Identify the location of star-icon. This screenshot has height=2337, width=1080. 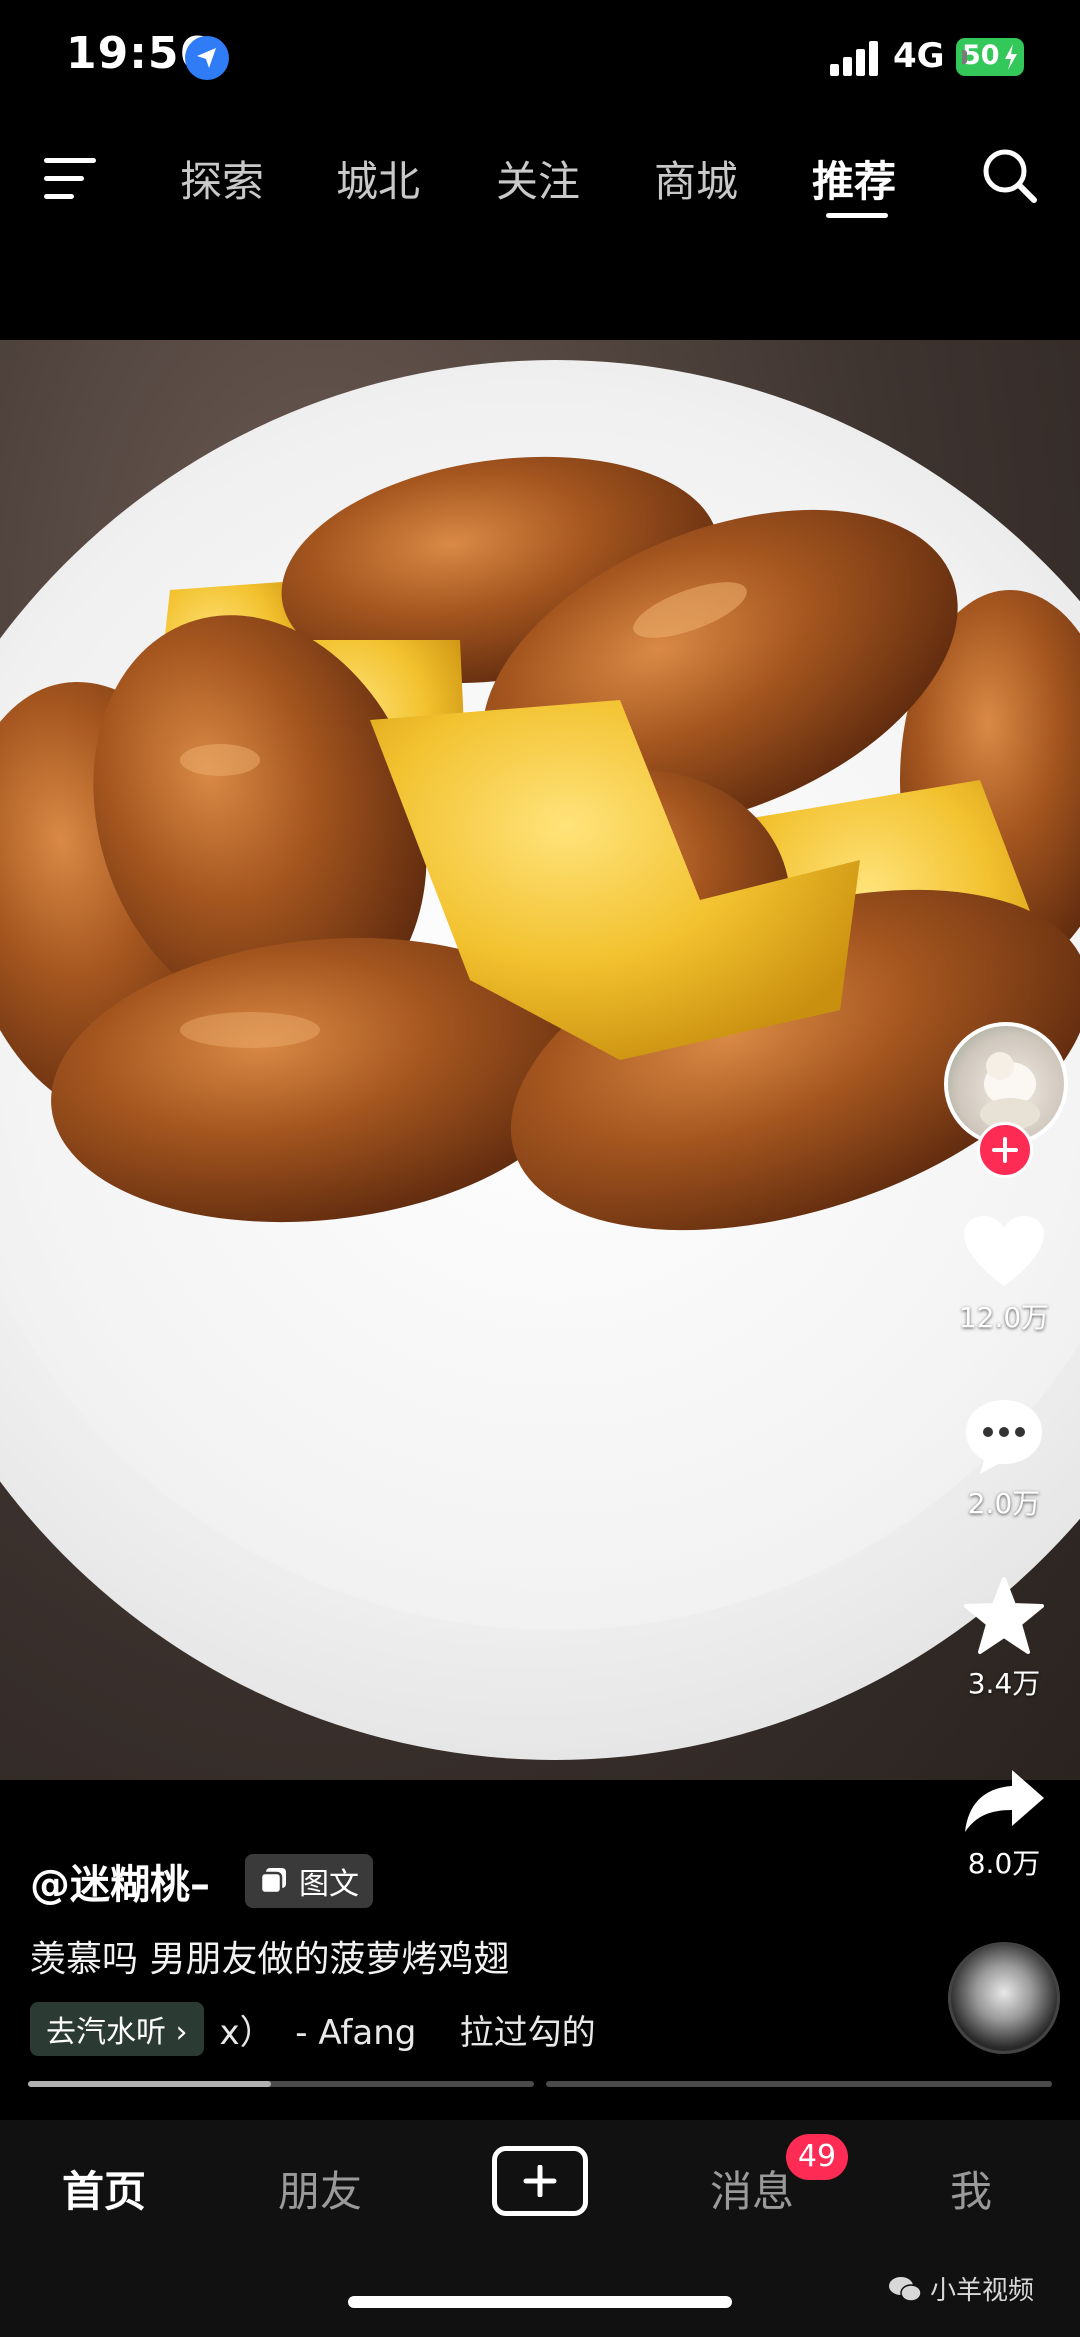
(1004, 1615).